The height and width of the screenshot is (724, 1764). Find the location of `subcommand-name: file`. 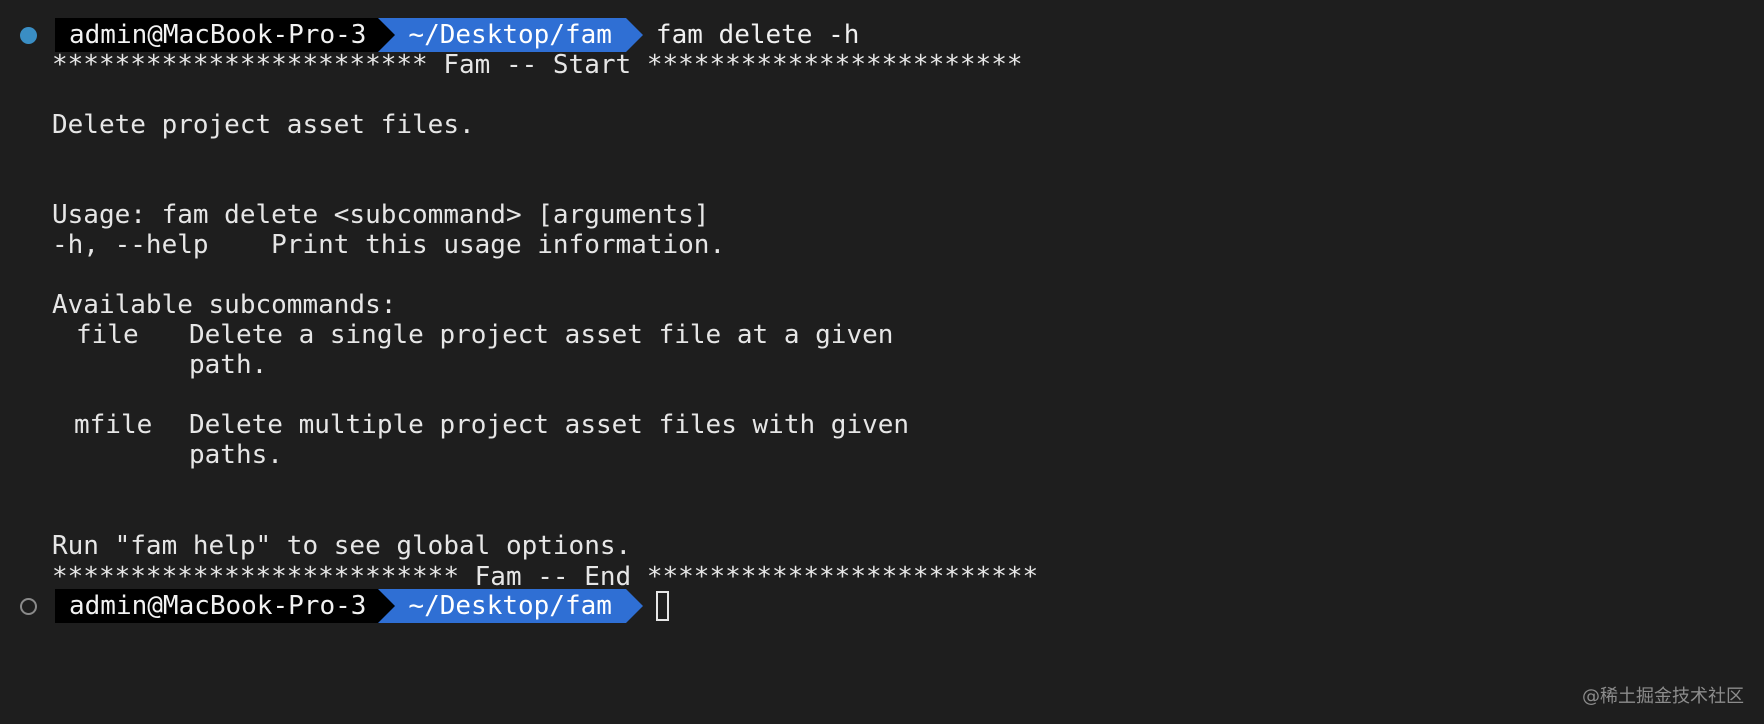

subcommand-name: file is located at coordinates (107, 335).